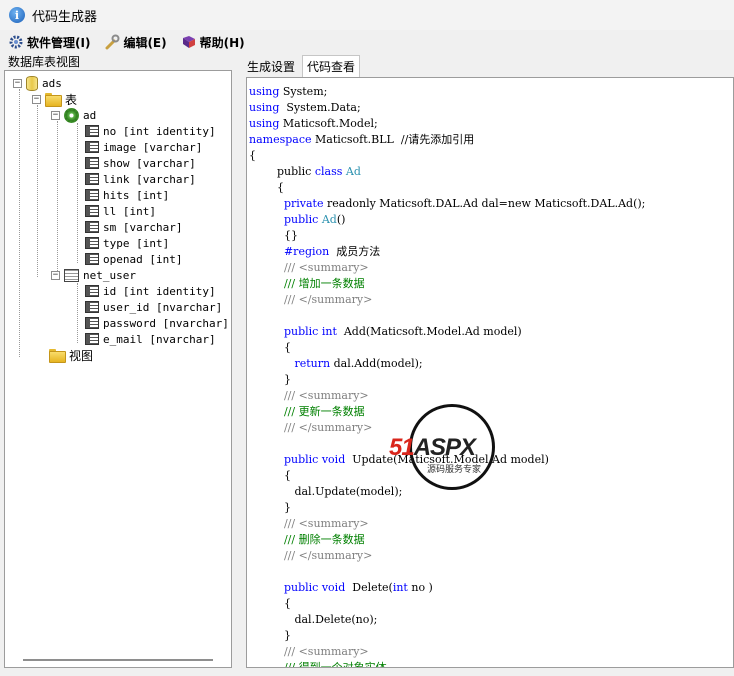 The image size is (734, 676). What do you see at coordinates (71, 355) in the screenshot?
I see `tree-node-views-folder: 视图` at bounding box center [71, 355].